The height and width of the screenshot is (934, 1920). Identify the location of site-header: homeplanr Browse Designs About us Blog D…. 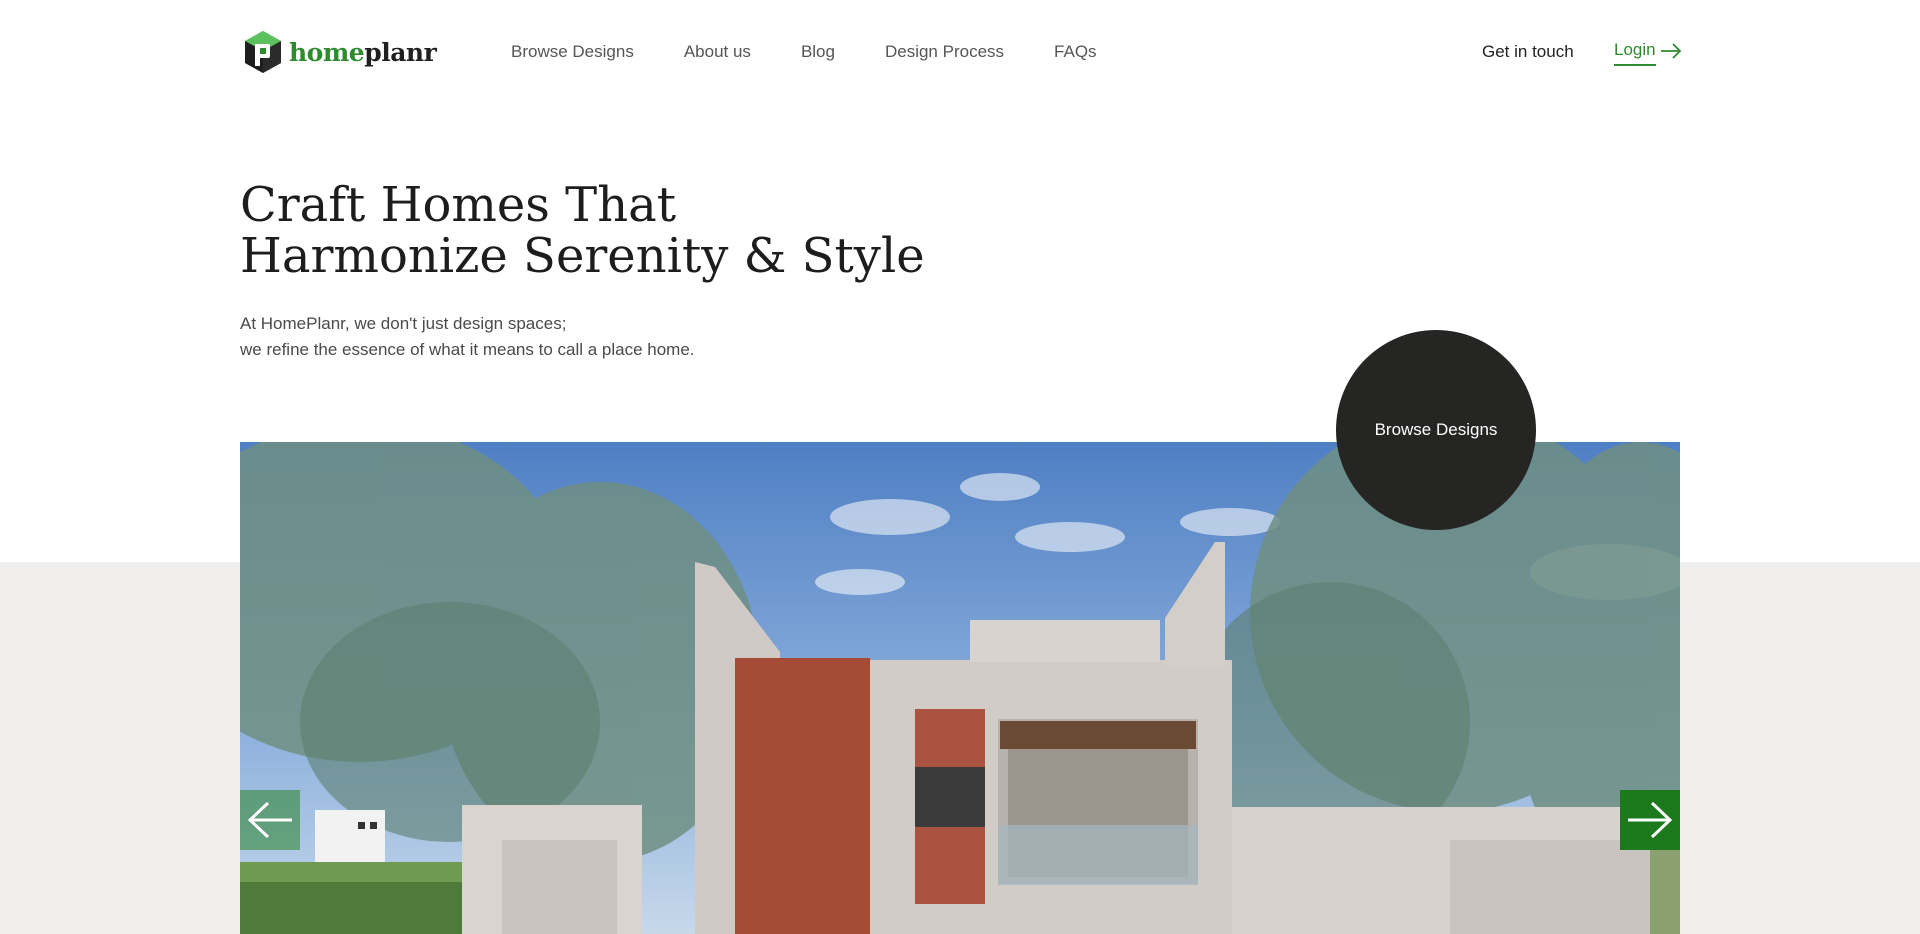
(960, 52).